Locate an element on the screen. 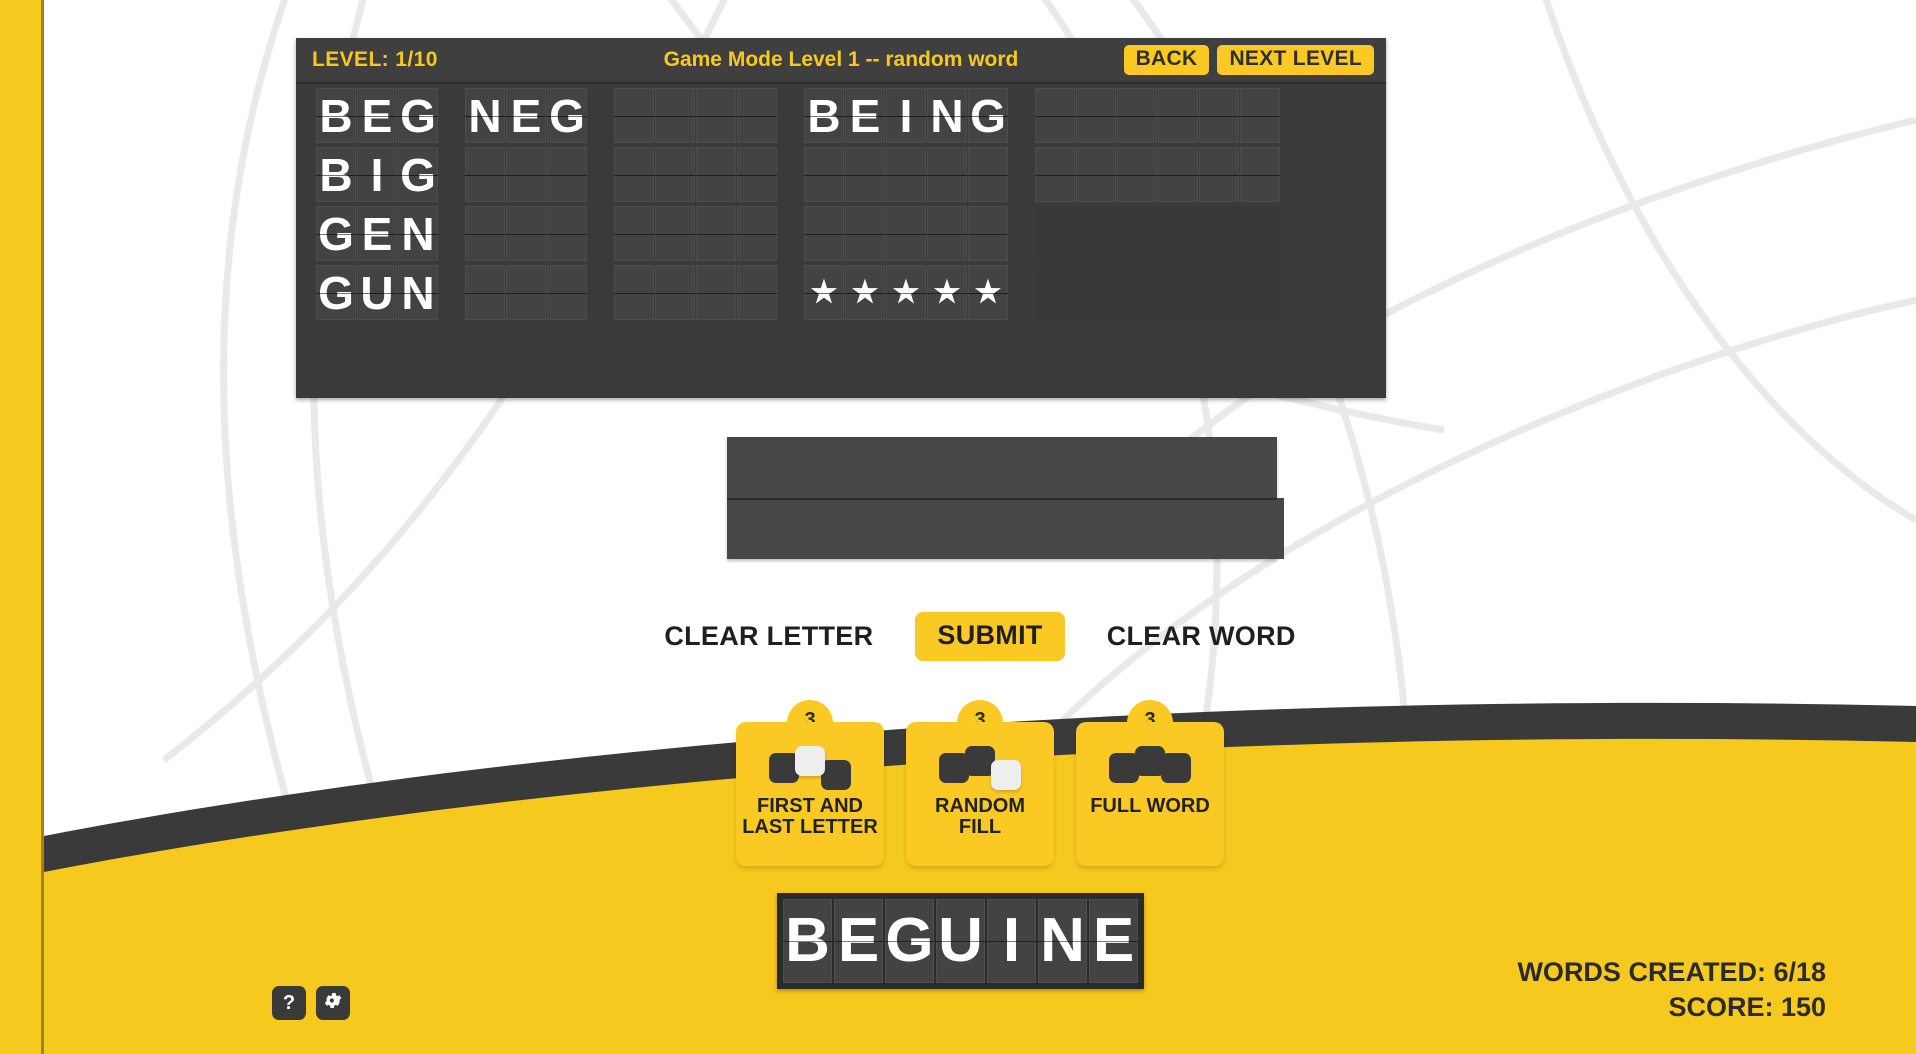  help-button: ? is located at coordinates (289, 1003).